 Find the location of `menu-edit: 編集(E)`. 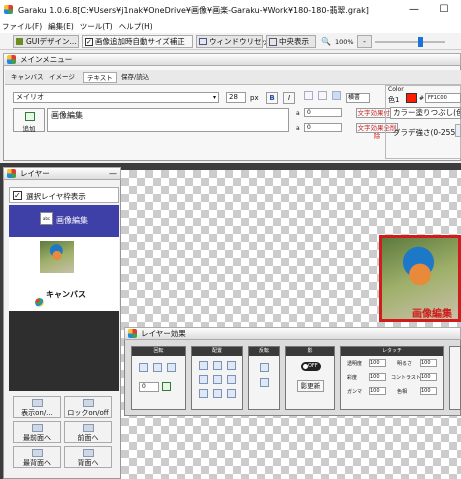

menu-edit: 編集(E) is located at coordinates (61, 26).